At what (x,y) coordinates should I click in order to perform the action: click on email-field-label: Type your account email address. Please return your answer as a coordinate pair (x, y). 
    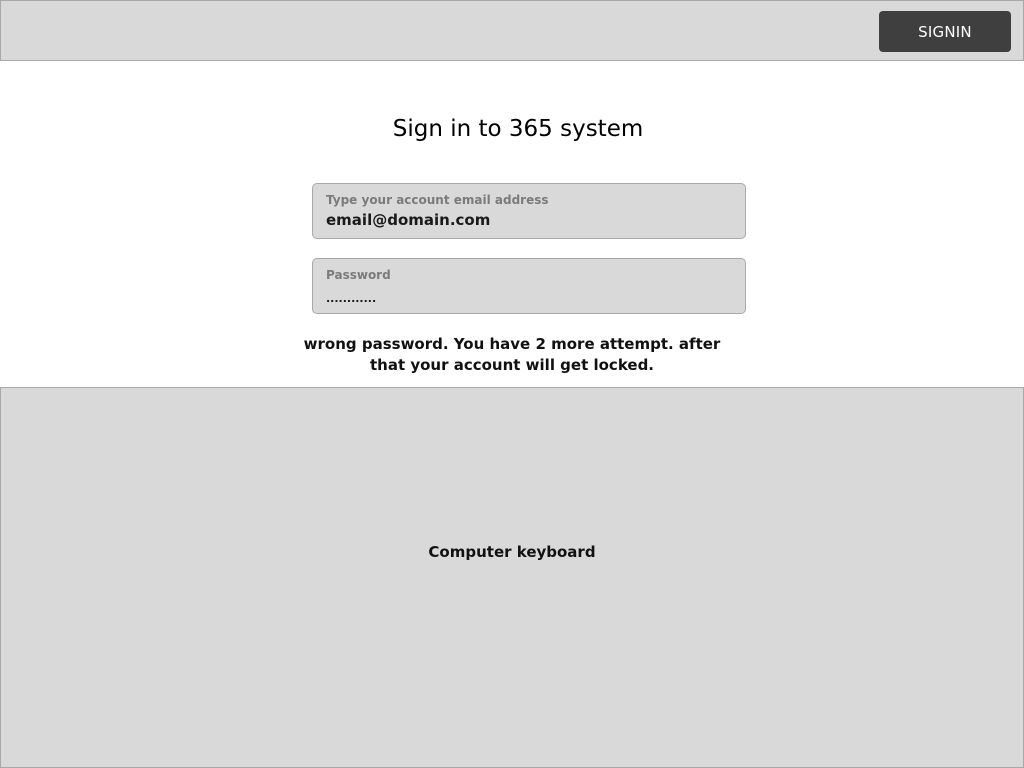
    Looking at the image, I should click on (437, 200).